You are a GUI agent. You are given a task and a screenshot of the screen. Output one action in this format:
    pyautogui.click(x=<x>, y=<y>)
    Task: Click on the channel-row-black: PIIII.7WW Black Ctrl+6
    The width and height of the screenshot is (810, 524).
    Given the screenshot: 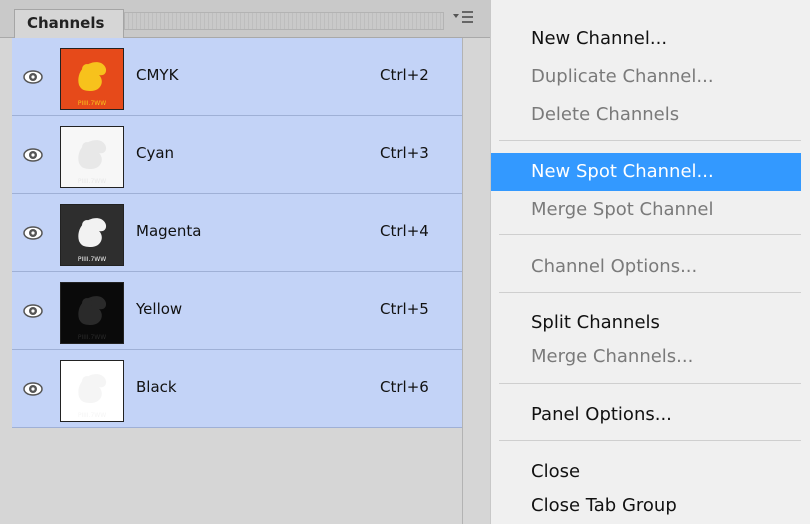 What is the action you would take?
    pyautogui.click(x=237, y=389)
    